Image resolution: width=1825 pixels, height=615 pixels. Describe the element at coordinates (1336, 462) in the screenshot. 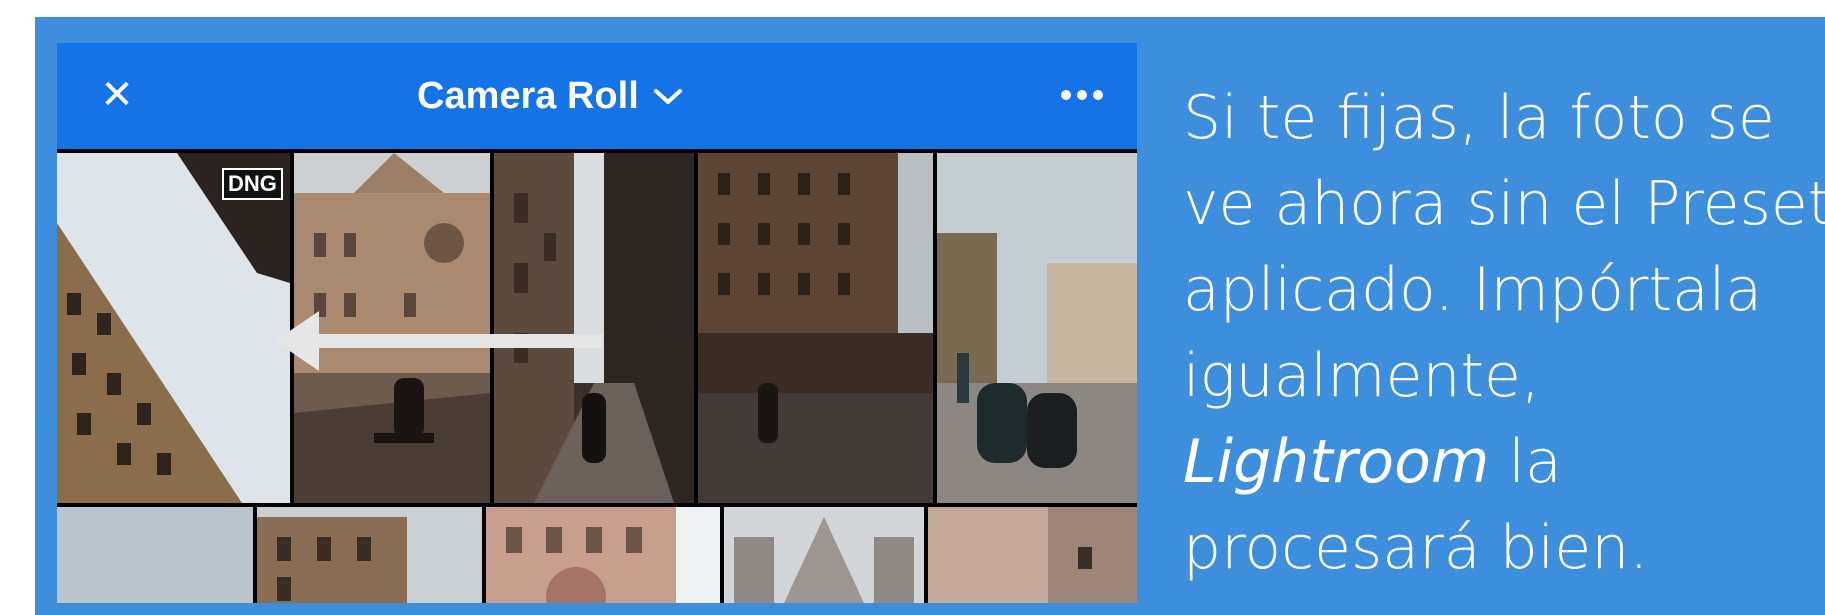

I see `lightroom-italic: Lightroom` at that location.